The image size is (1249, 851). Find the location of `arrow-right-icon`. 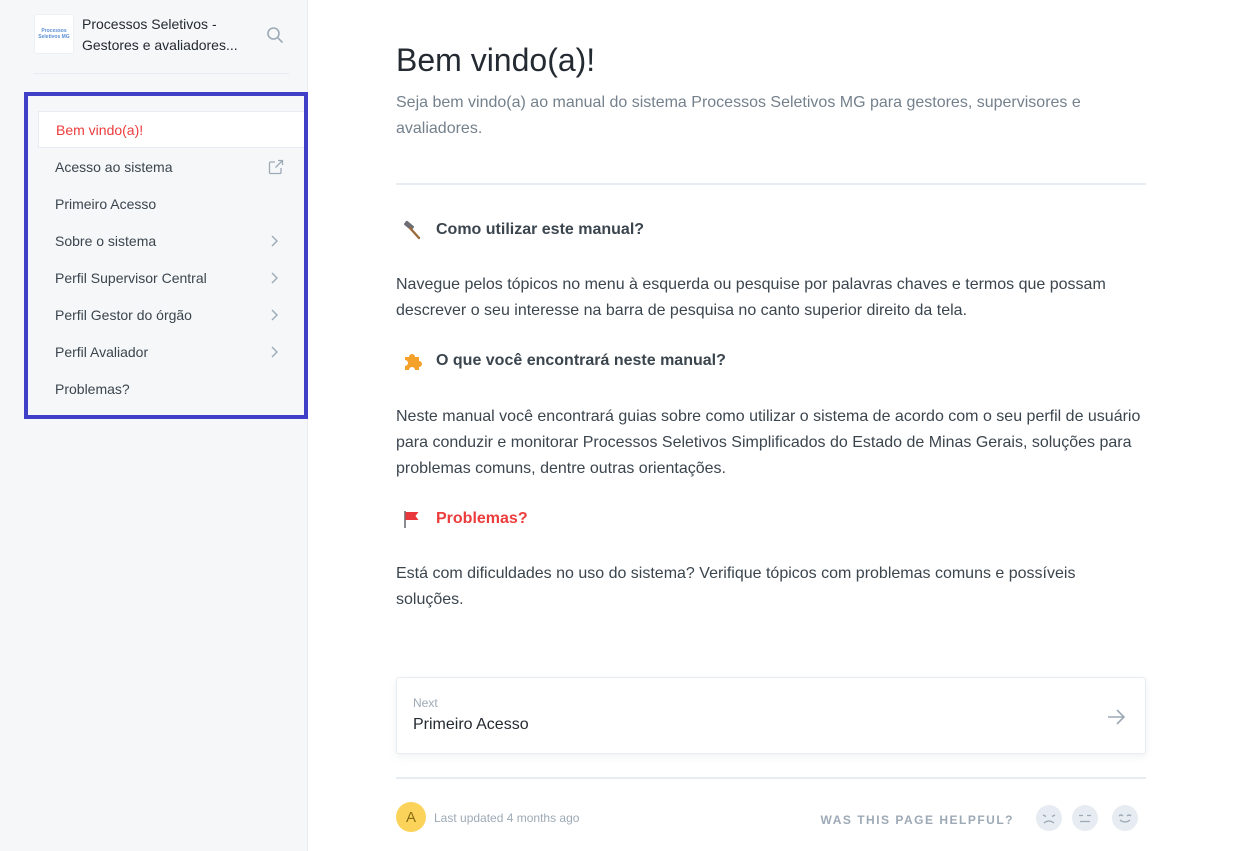

arrow-right-icon is located at coordinates (1117, 717).